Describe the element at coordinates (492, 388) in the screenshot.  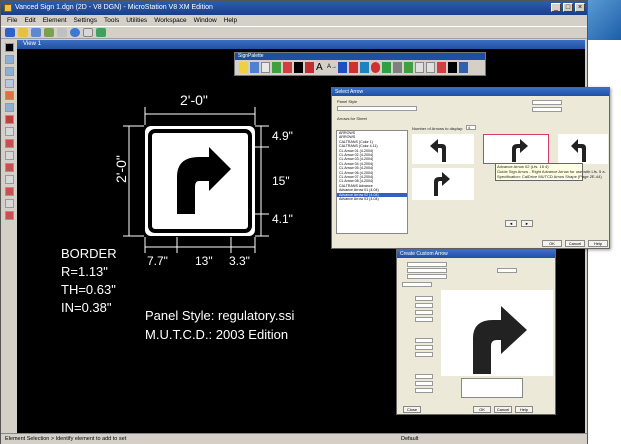
I see `arrow-info-box` at that location.